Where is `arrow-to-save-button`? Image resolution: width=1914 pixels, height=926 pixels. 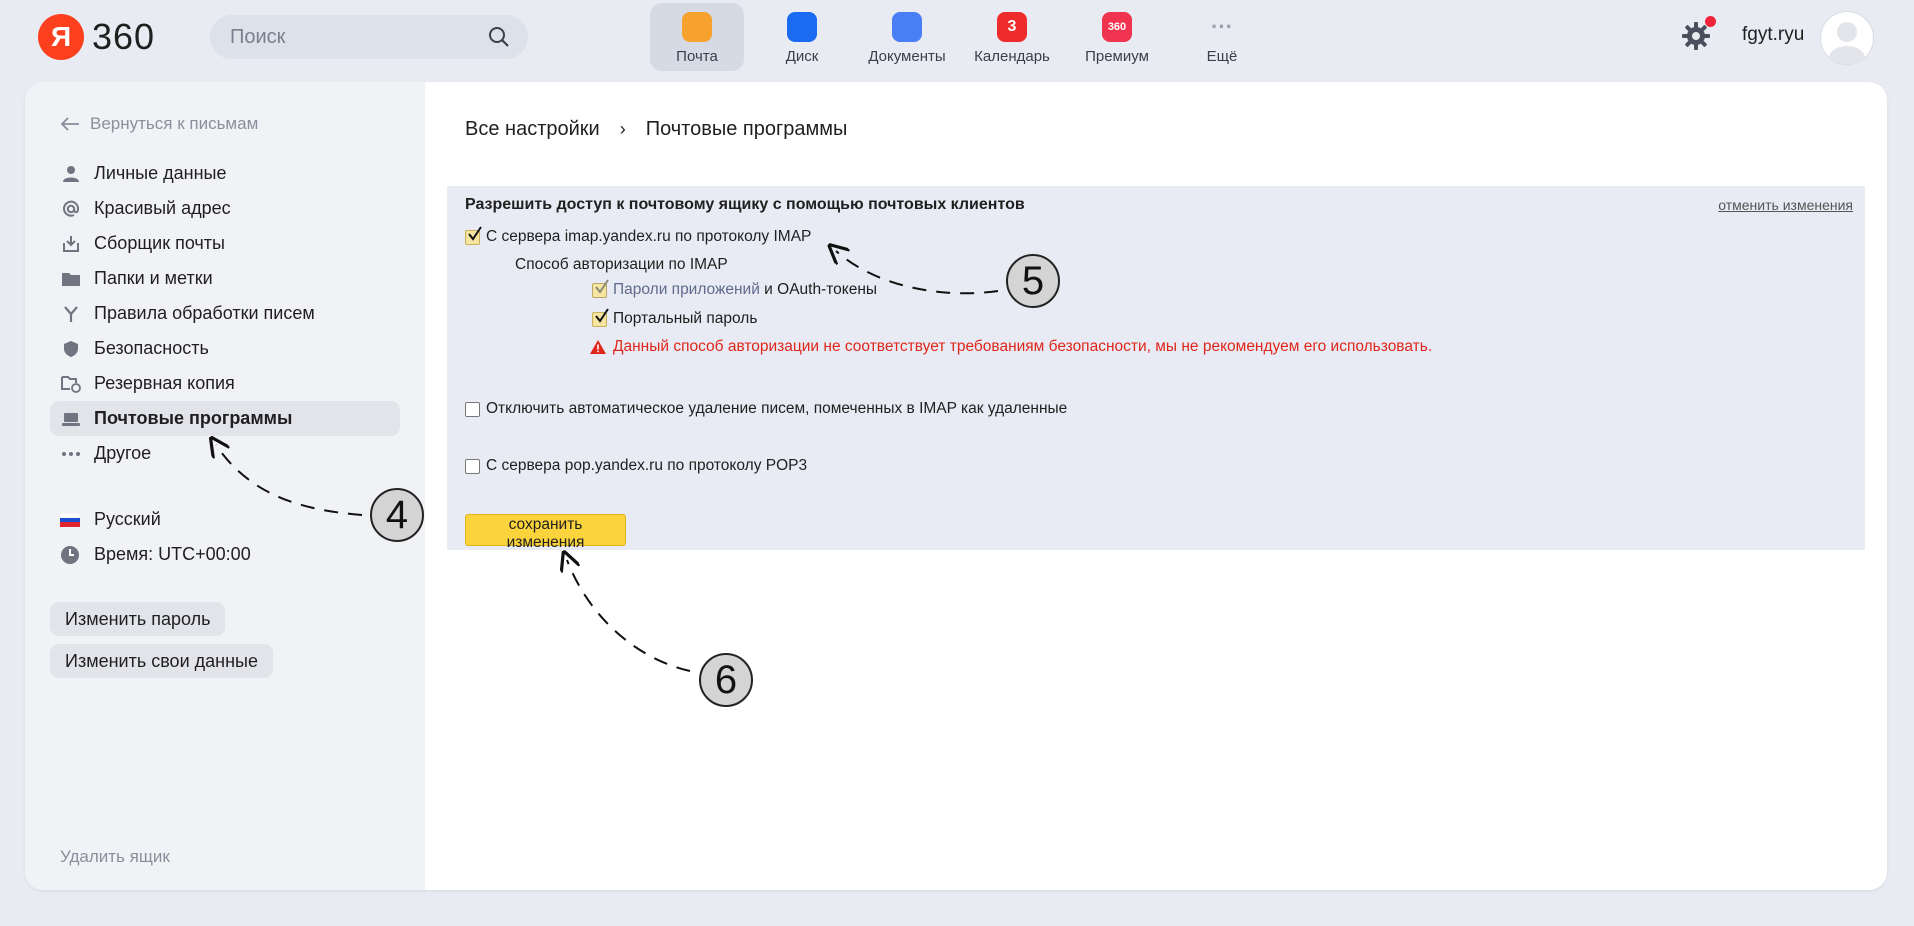
arrow-to-save-button is located at coordinates (629, 616).